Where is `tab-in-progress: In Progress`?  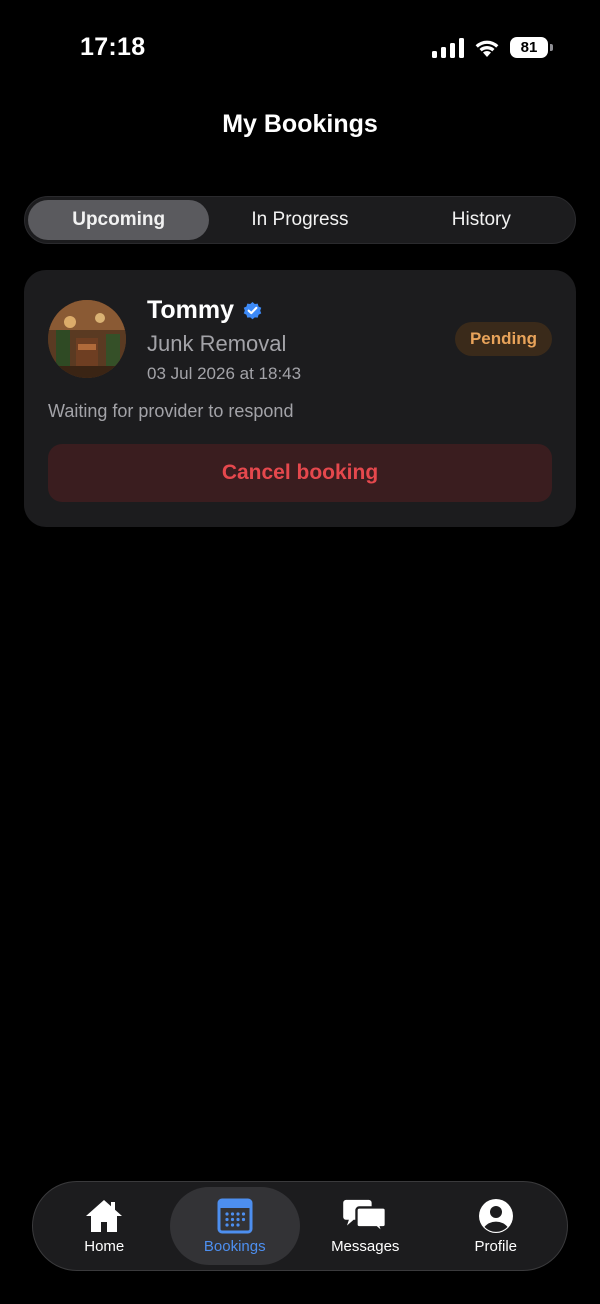
tab-in-progress: In Progress is located at coordinates (299, 220).